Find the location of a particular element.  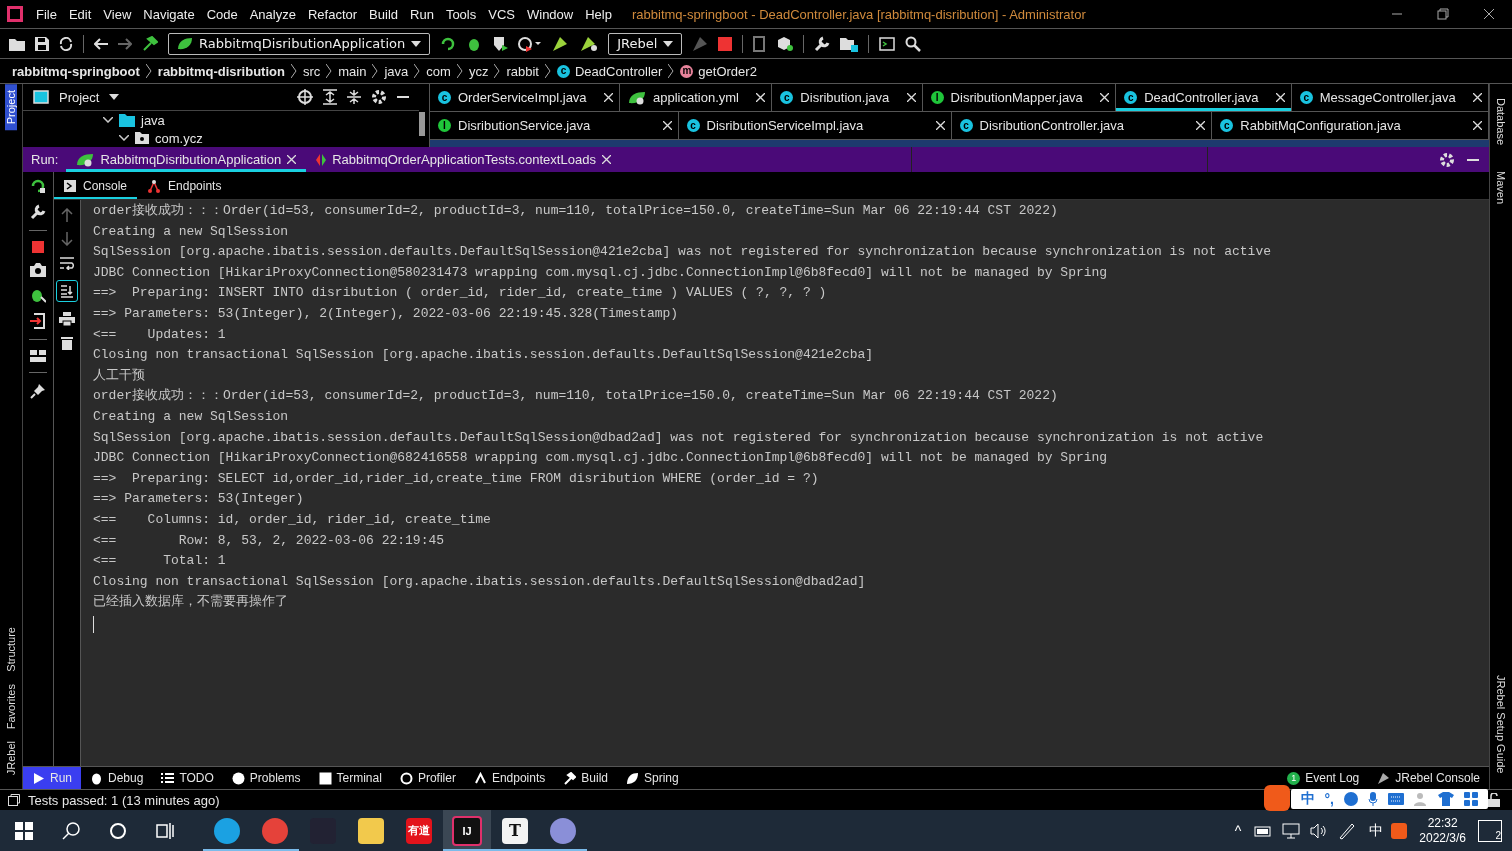

breadcrumb-item: rabbit is located at coordinates (522, 71).